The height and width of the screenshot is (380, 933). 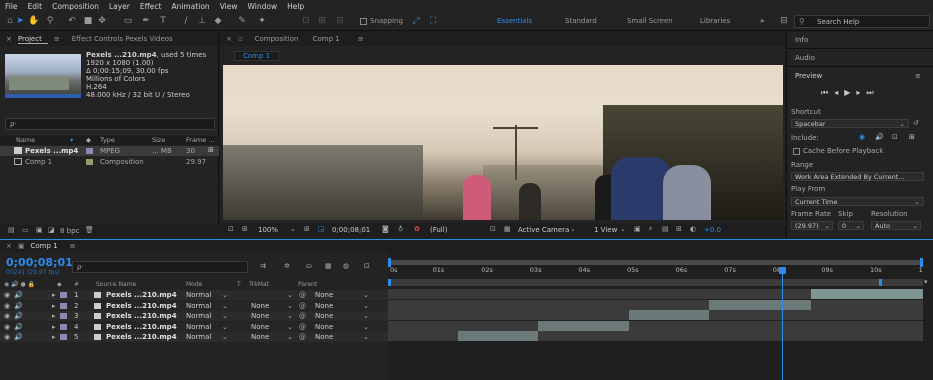 What do you see at coordinates (218, 21) in the screenshot?
I see `eraser-tool-icon: ◆` at bounding box center [218, 21].